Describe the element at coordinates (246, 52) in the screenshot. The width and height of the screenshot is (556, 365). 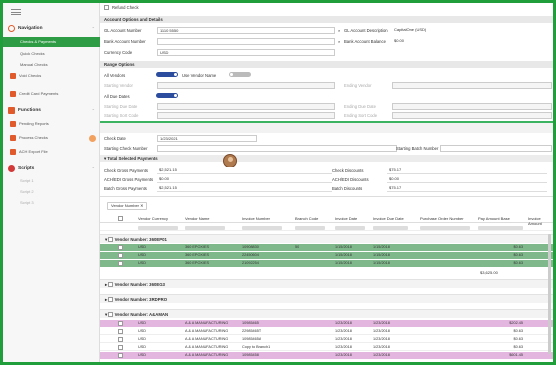
I see `currency-input: USD` at that location.